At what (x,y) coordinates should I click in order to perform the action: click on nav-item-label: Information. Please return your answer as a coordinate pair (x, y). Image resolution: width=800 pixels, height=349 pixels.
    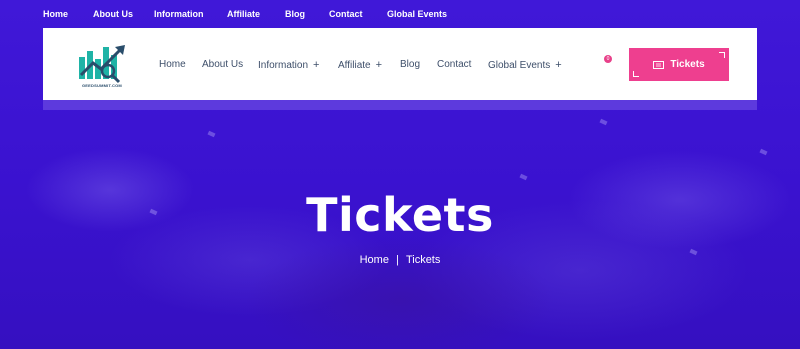
    Looking at the image, I should click on (283, 65).